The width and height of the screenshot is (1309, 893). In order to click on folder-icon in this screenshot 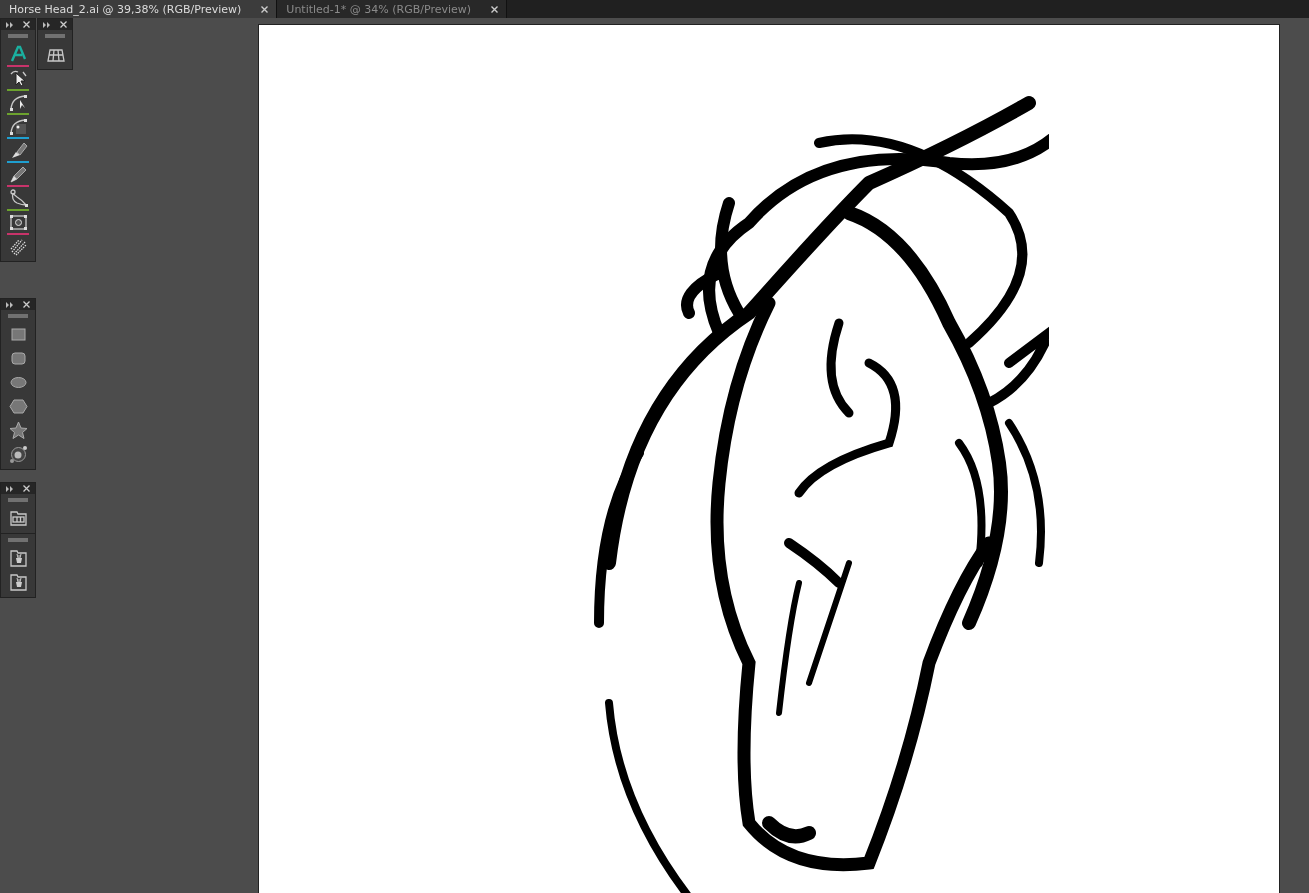, I will do `click(18, 518)`.